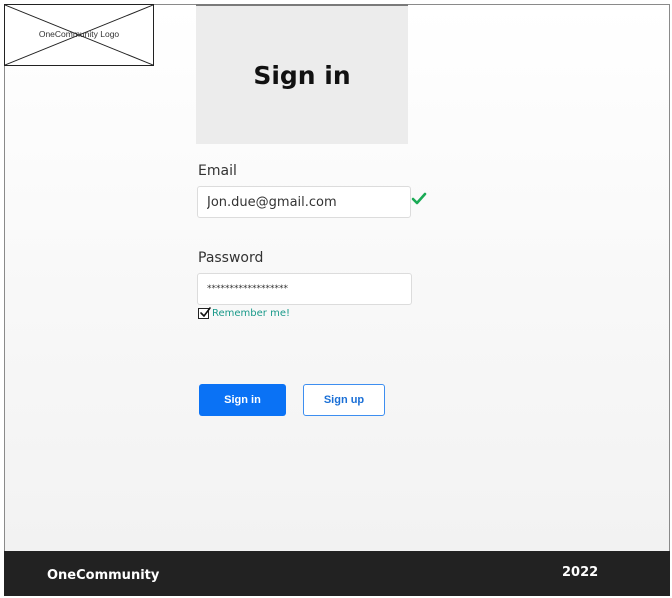 The height and width of the screenshot is (598, 672). What do you see at coordinates (344, 400) in the screenshot?
I see `sign-up-button: Sign up` at bounding box center [344, 400].